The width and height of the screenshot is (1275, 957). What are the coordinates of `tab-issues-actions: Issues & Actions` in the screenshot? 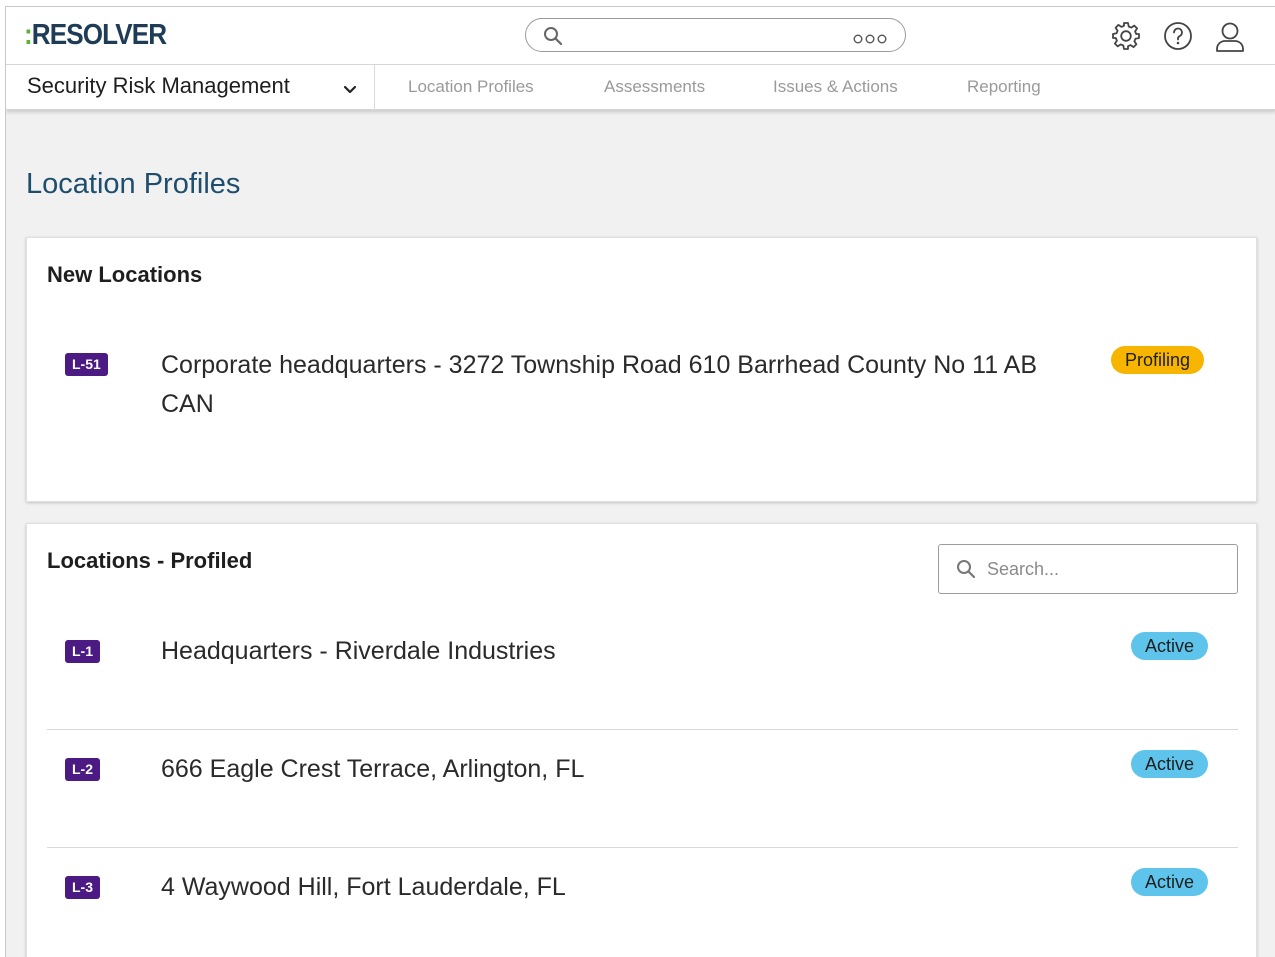 It's located at (835, 87).